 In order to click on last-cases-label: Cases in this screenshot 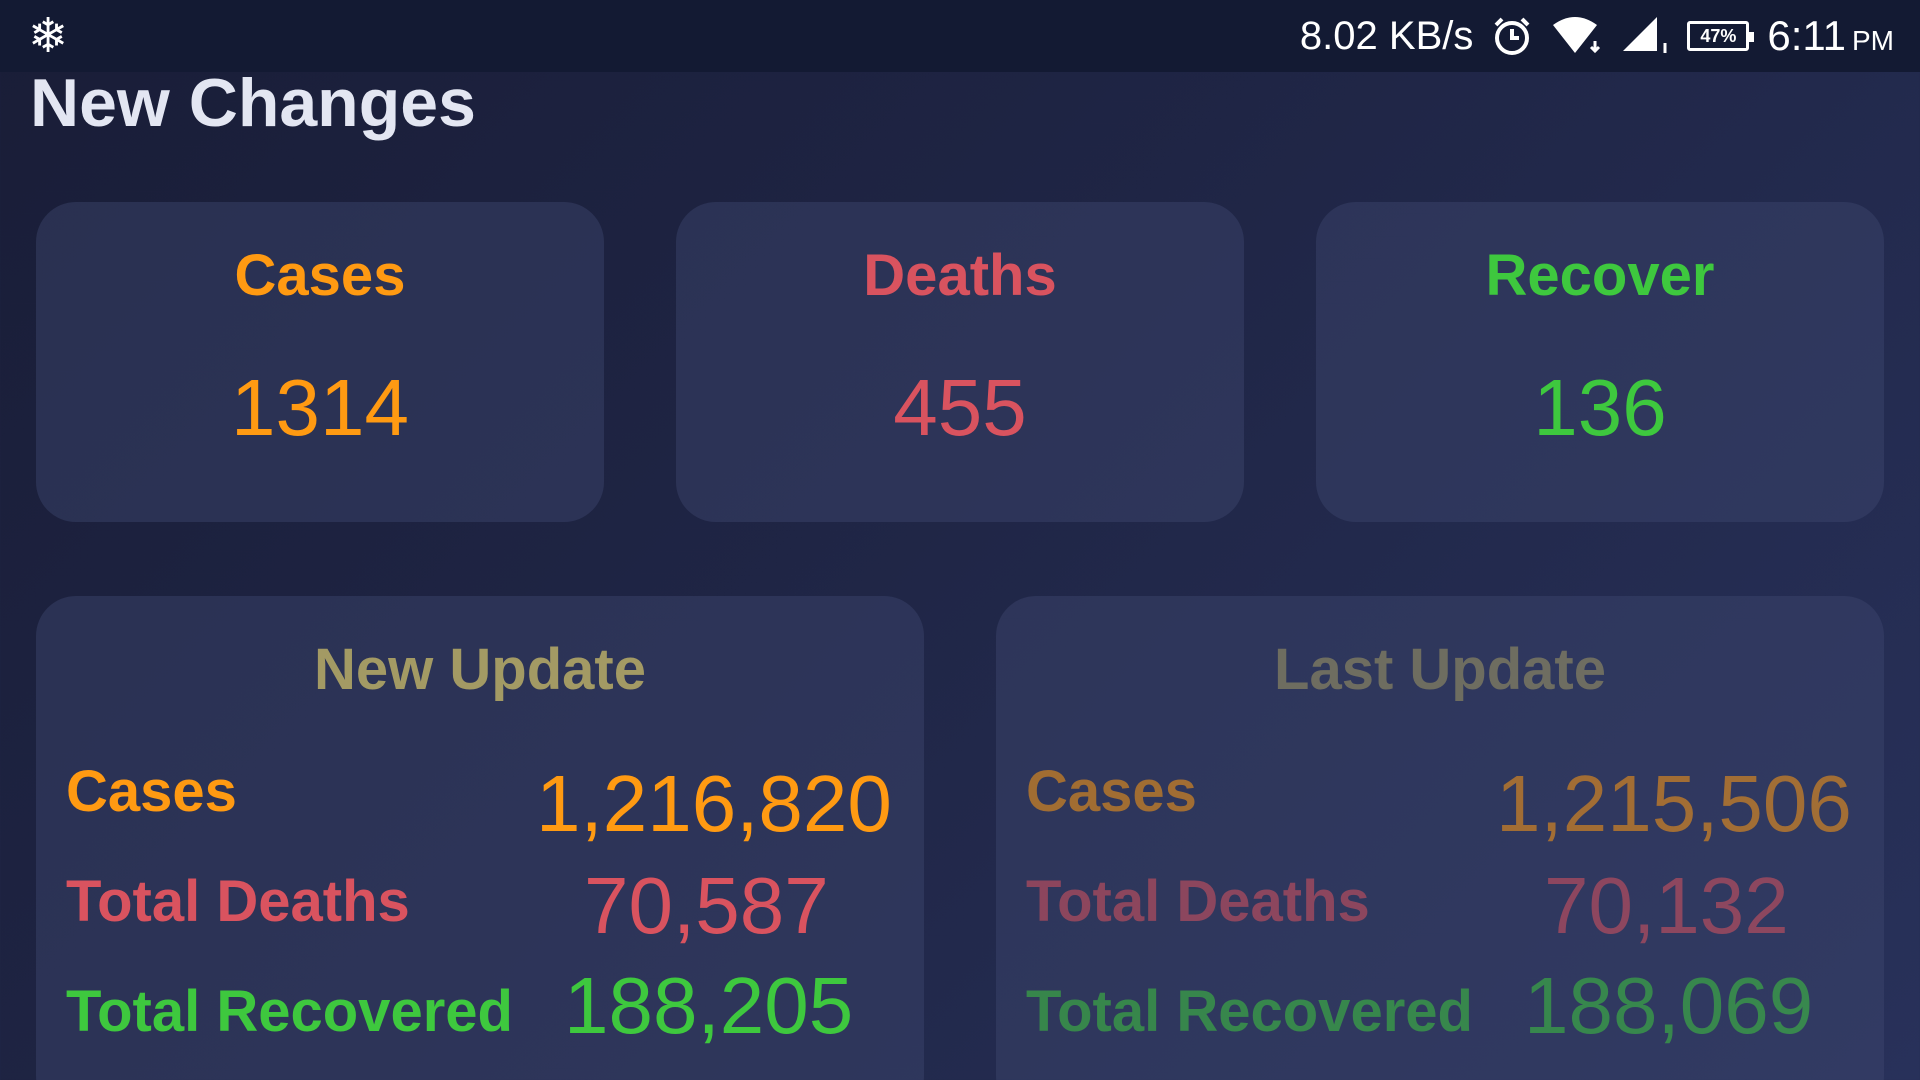, I will do `click(1111, 791)`.